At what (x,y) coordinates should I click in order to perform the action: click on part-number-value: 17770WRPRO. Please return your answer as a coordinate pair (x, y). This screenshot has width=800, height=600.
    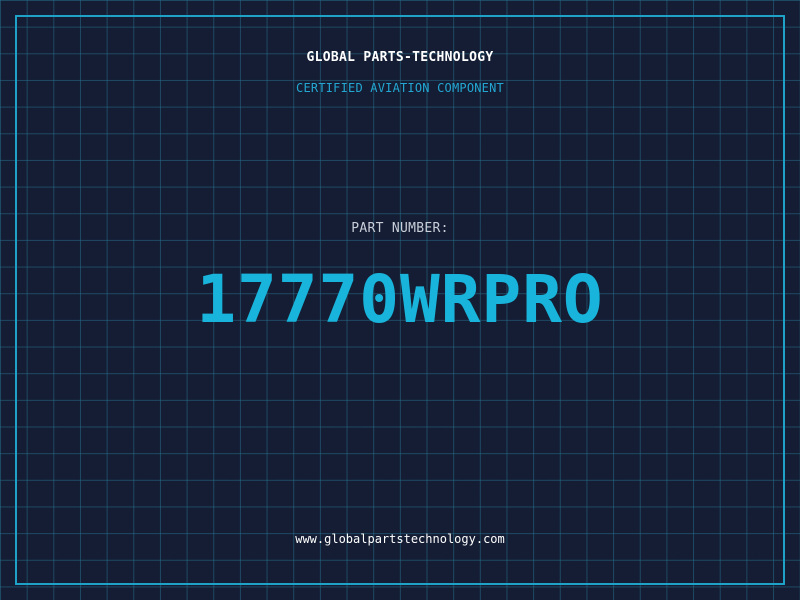
    Looking at the image, I should click on (400, 299).